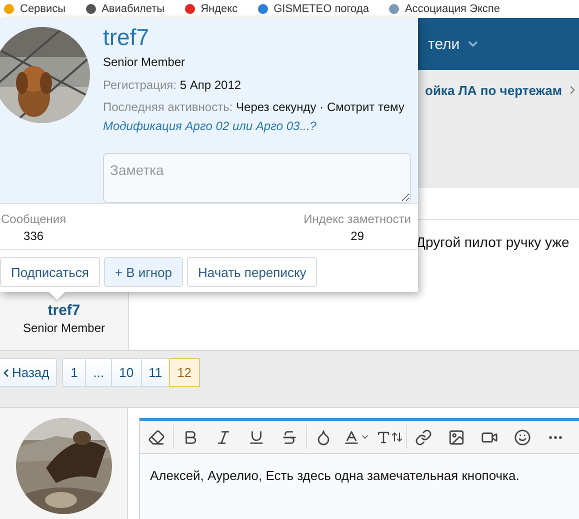  What do you see at coordinates (133, 9) in the screenshot?
I see `bookmark-link: Авиабилеты` at bounding box center [133, 9].